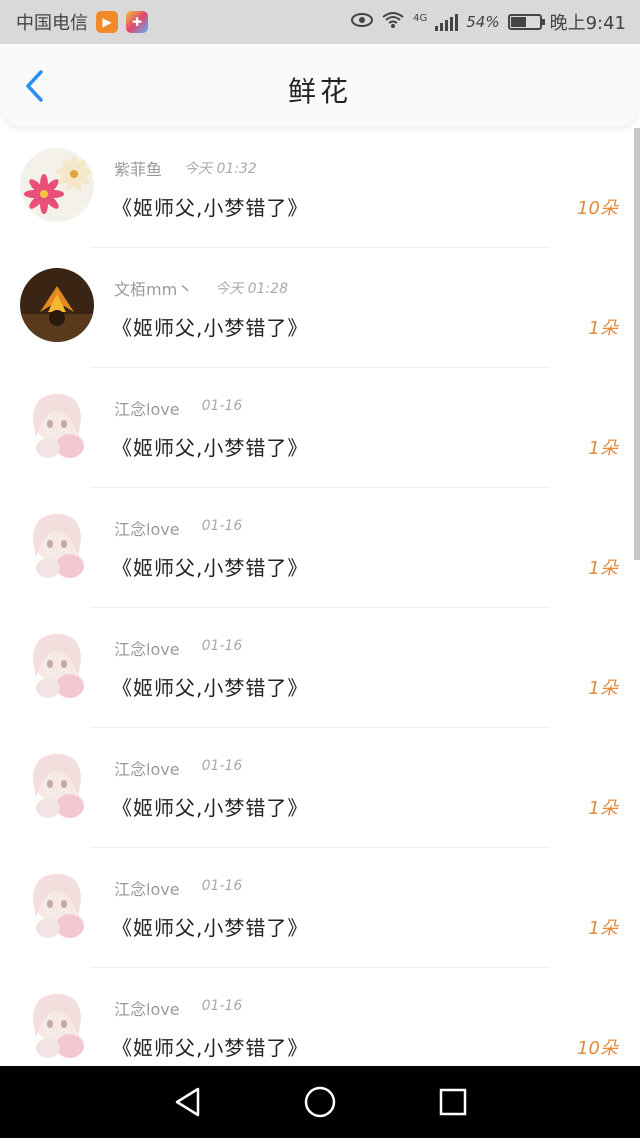  I want to click on app-badge-multicolor-icon: ✚, so click(137, 22).